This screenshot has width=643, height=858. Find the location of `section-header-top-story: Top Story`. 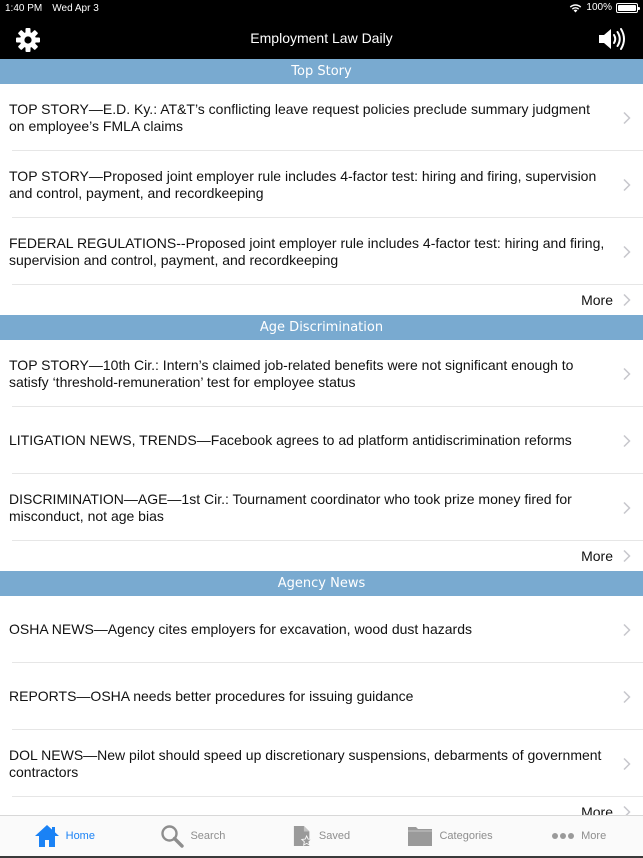

section-header-top-story: Top Story is located at coordinates (321, 71).